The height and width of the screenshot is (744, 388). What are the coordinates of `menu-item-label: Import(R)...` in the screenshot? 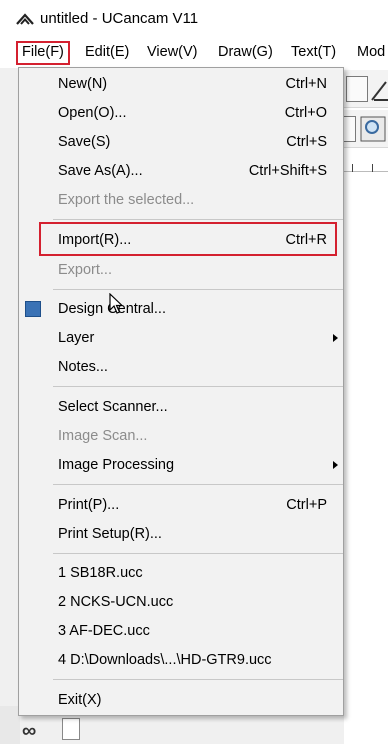 It's located at (95, 240).